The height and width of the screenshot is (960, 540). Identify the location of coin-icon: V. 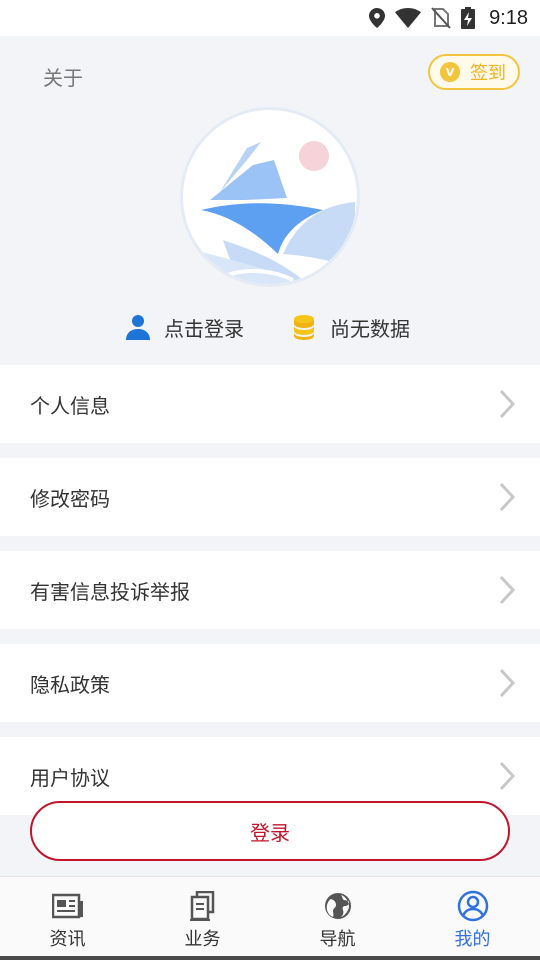
(450, 72).